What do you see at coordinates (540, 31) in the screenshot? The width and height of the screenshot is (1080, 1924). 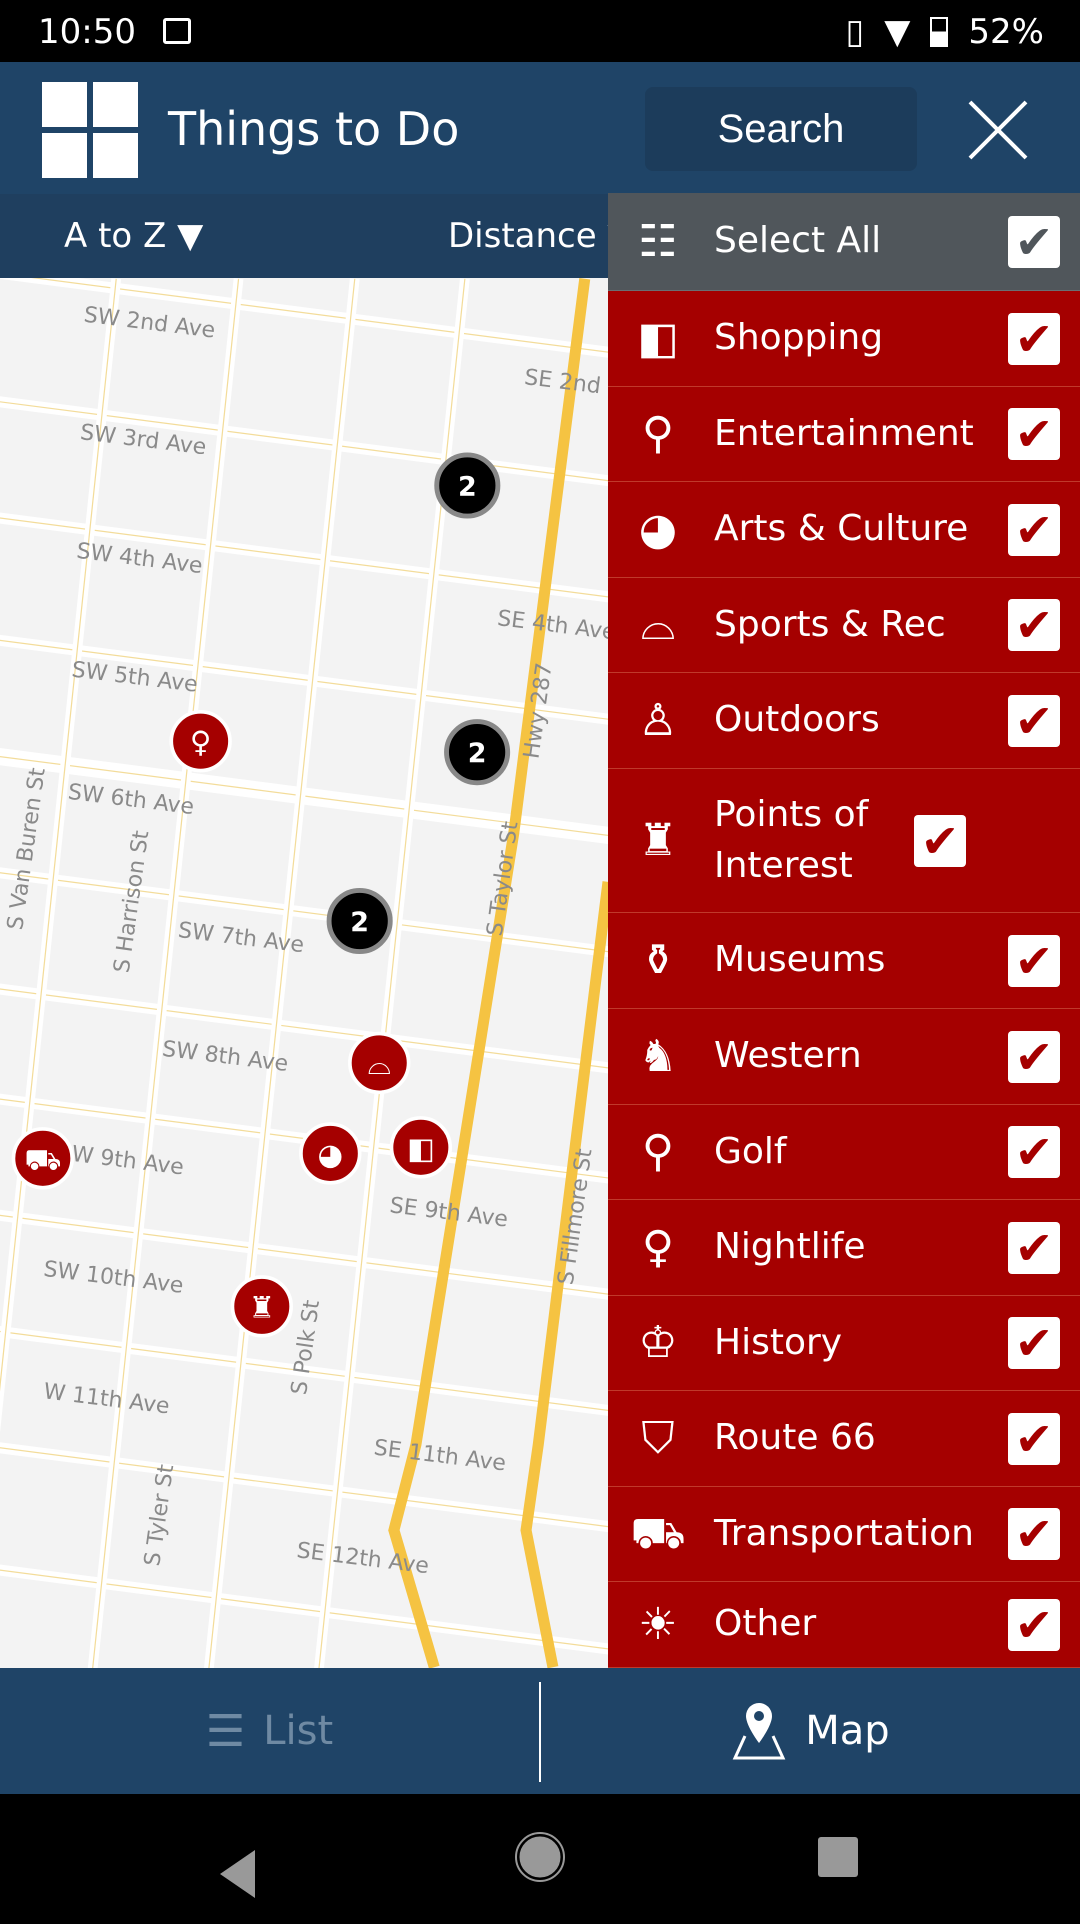 I see `status-bar: 10:50 ▯ ▼ 52%` at bounding box center [540, 31].